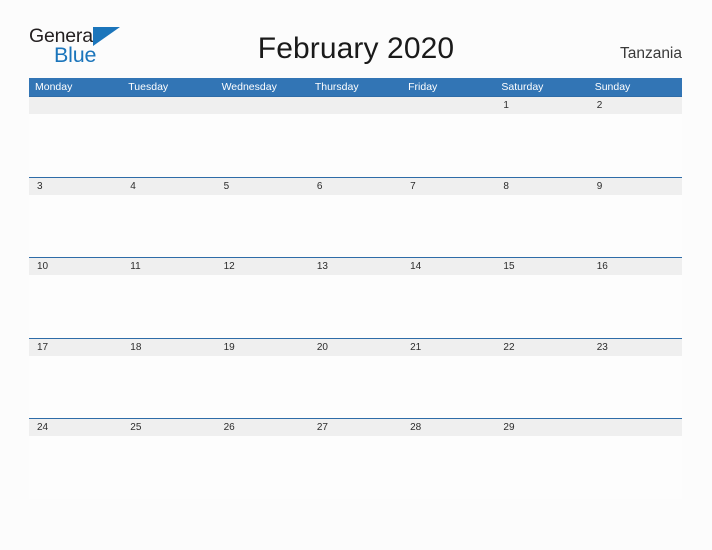 The image size is (712, 550). I want to click on week-date-band: 17 18 19 20 21 22 23, so click(355, 347).